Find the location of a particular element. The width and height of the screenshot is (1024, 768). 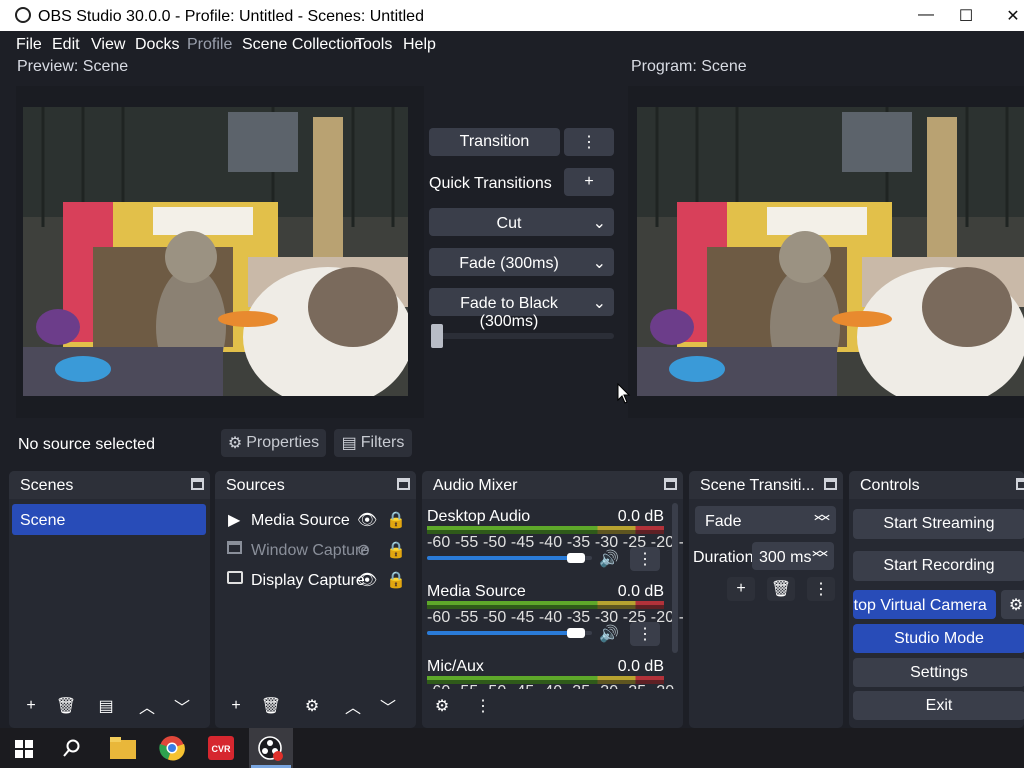

source-properties-gear-icon: ⚙ is located at coordinates (312, 706).